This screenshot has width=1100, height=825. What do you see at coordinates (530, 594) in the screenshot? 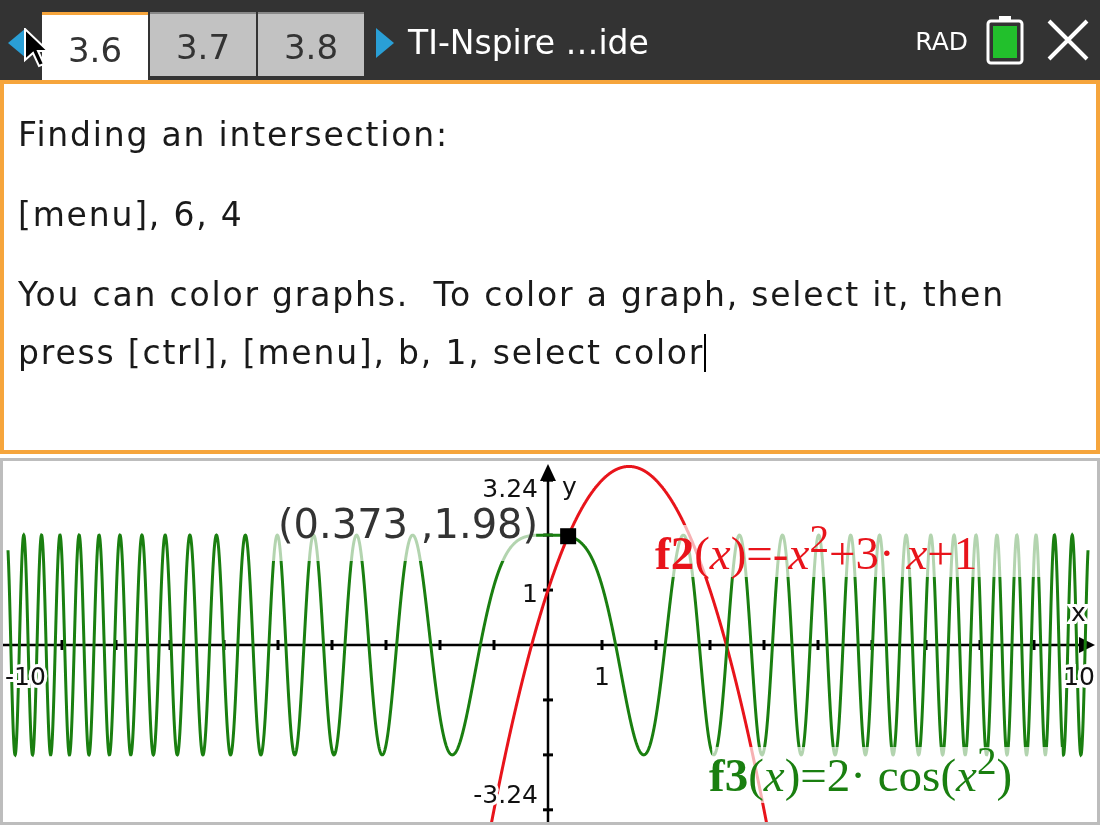
I see `y-tick-label: 1` at bounding box center [530, 594].